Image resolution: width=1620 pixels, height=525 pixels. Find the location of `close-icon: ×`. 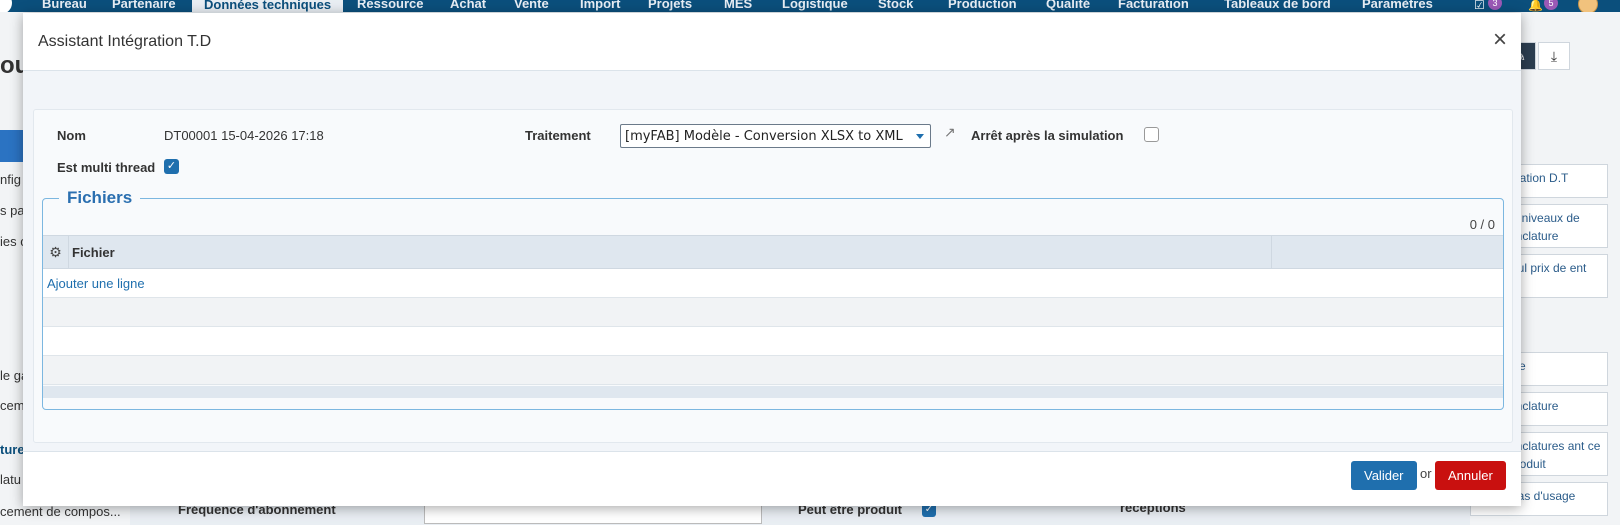

close-icon: × is located at coordinates (1500, 40).